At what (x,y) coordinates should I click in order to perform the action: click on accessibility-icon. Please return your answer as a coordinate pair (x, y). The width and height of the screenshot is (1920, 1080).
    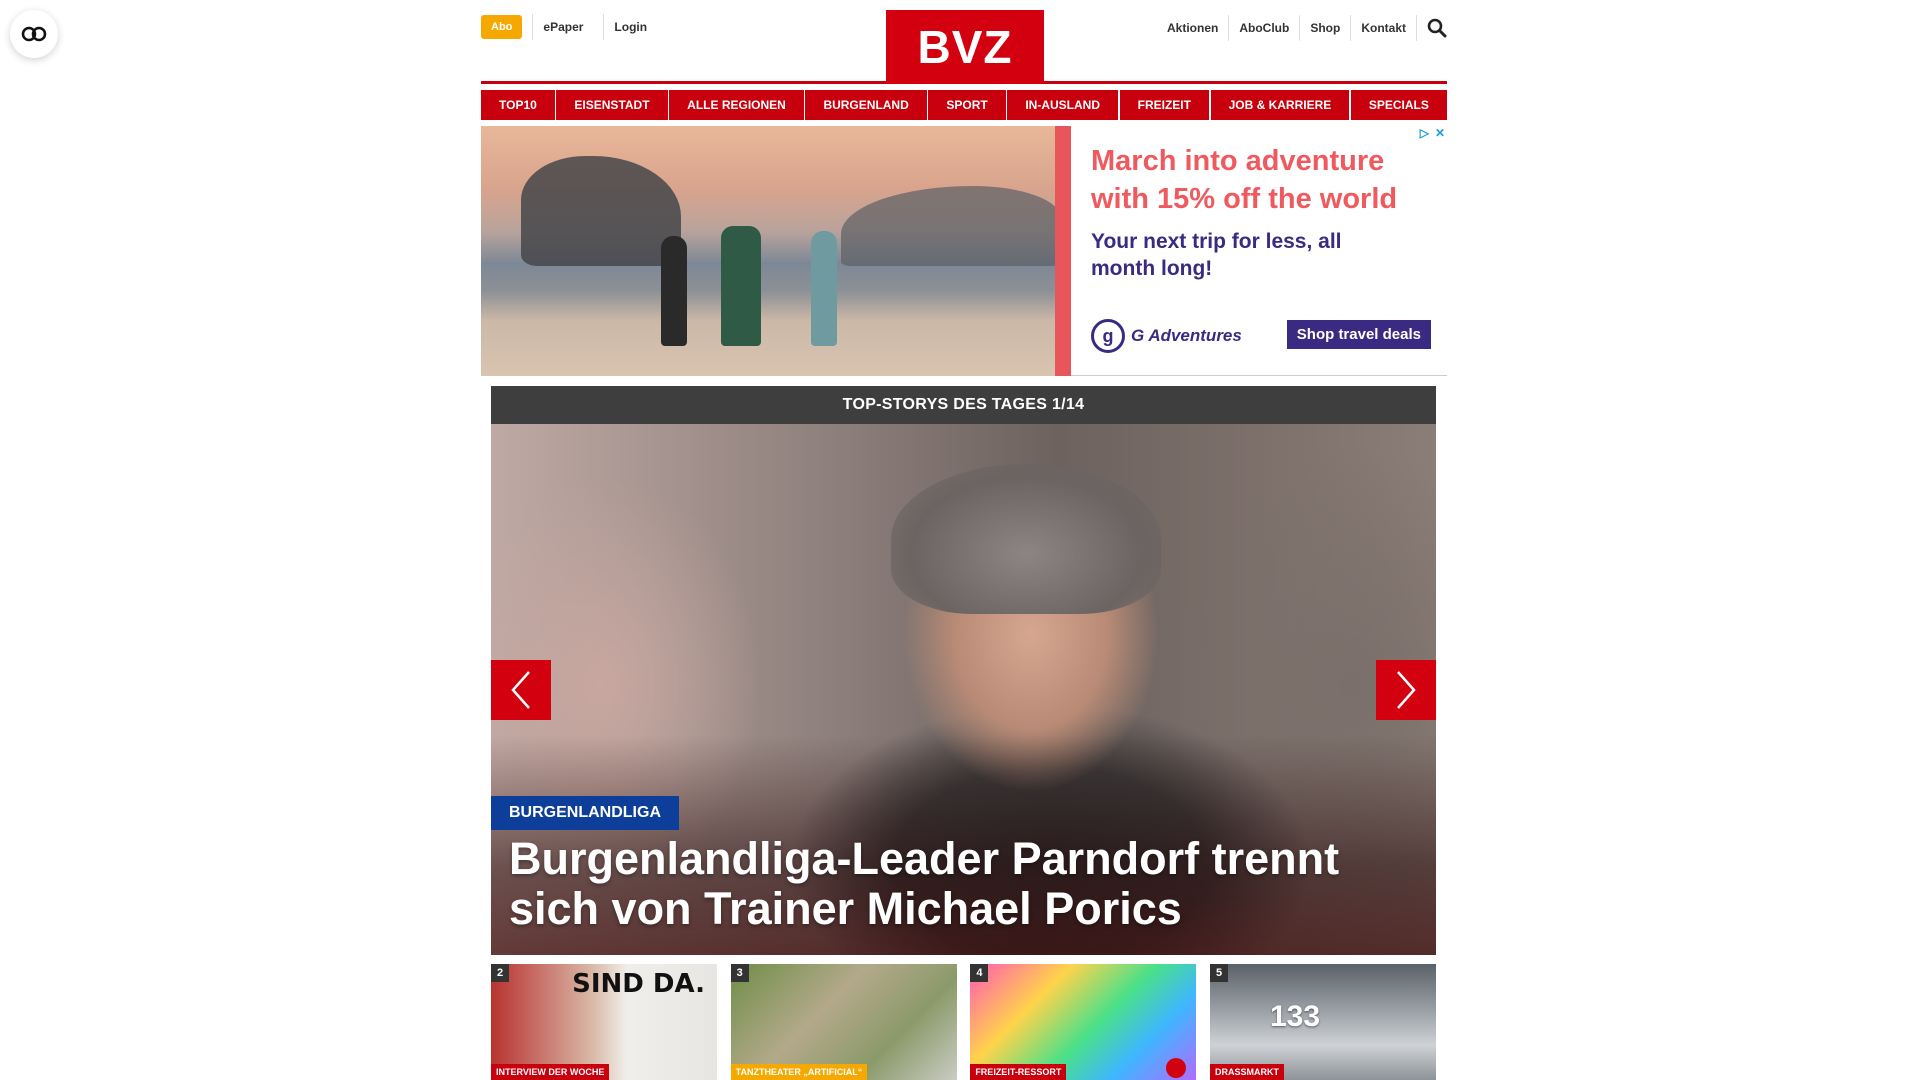
    Looking at the image, I should click on (34, 34).